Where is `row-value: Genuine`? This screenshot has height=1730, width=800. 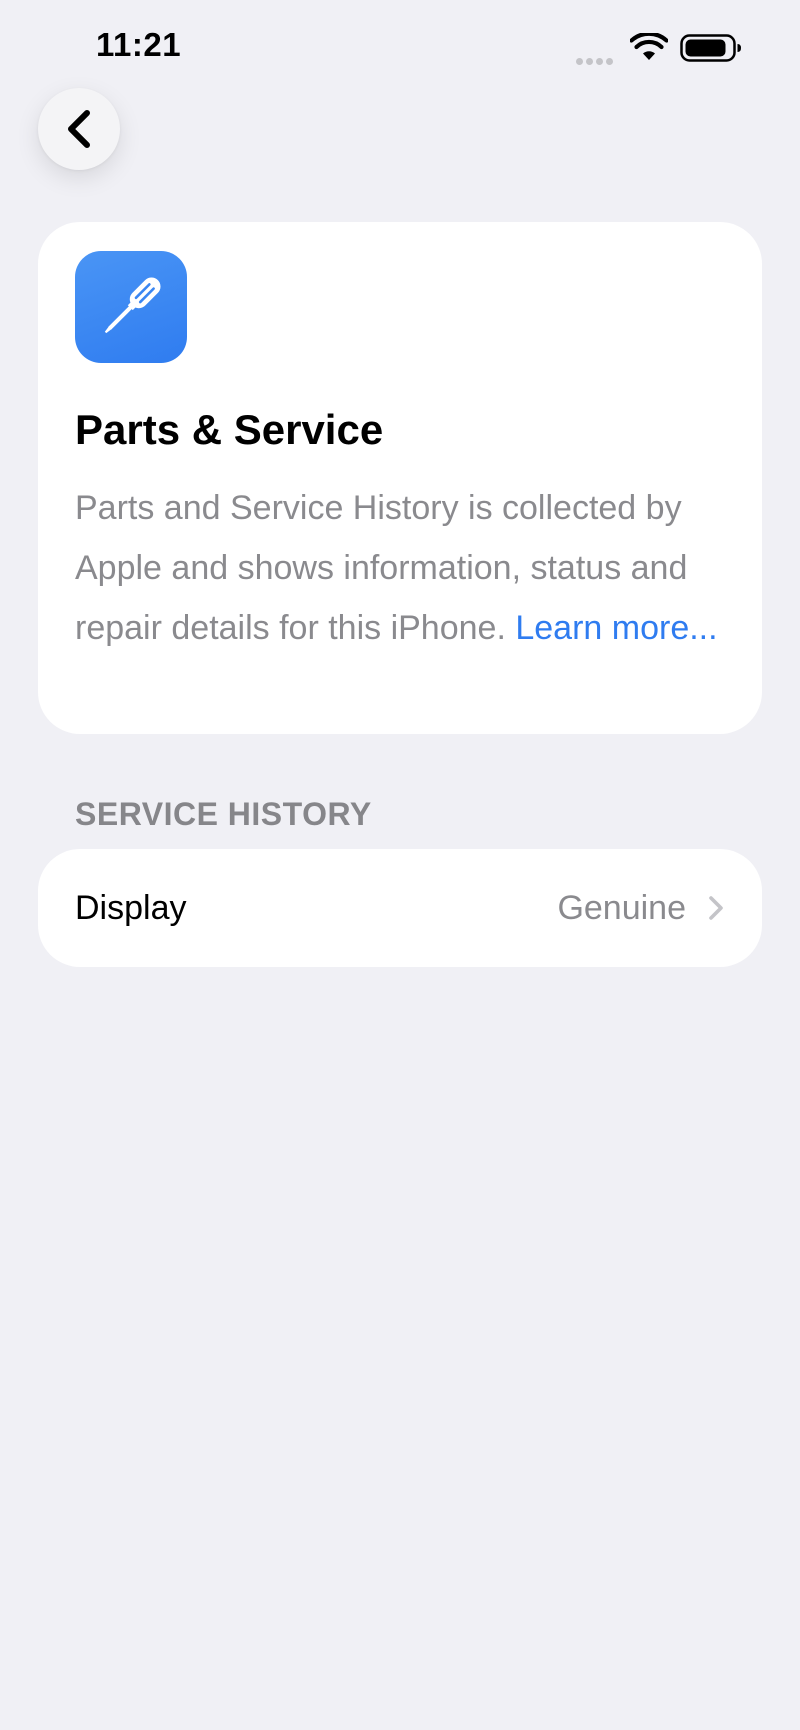
row-value: Genuine is located at coordinates (621, 908).